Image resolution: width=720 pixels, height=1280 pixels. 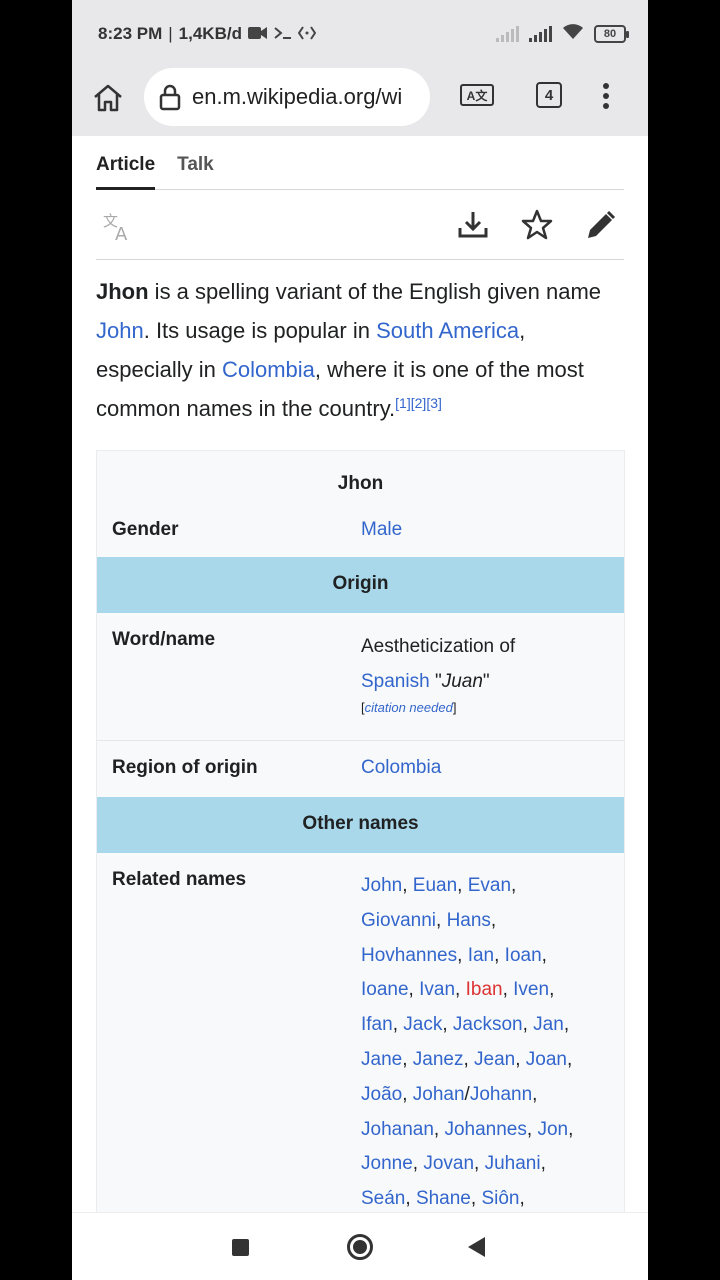 I want to click on related-name-link: John, so click(x=381, y=885).